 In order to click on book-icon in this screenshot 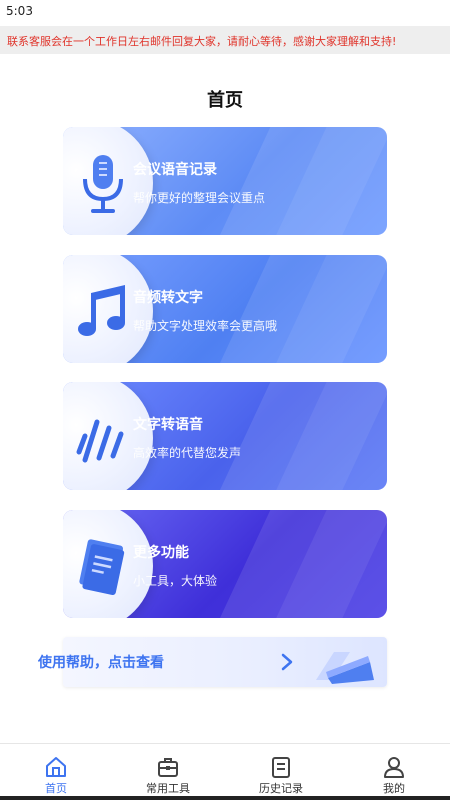, I will do `click(102, 567)`.